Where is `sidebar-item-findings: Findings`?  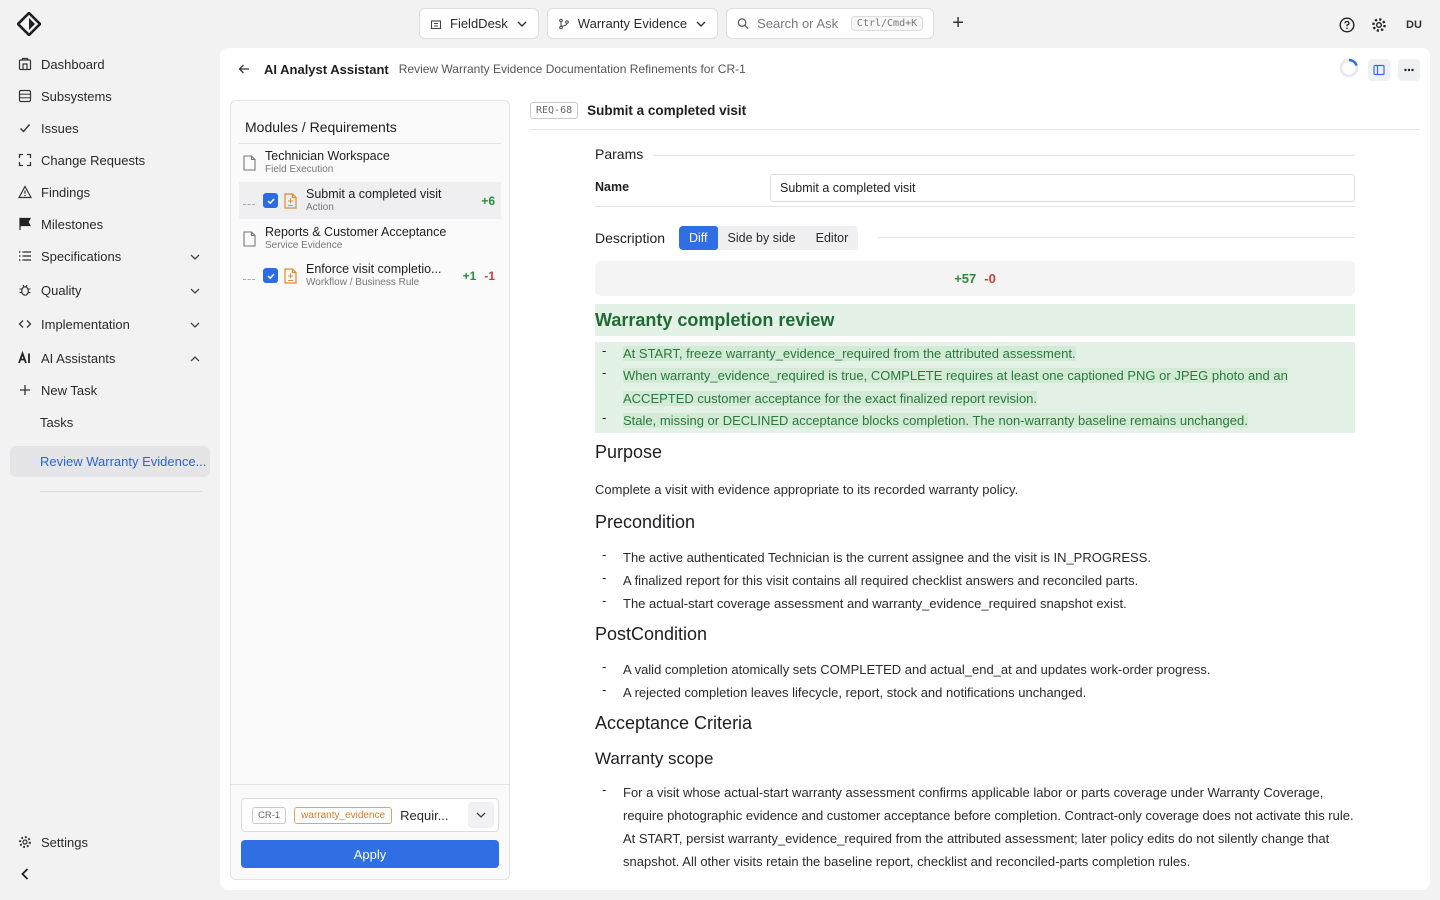
sidebar-item-findings: Findings is located at coordinates (110, 192).